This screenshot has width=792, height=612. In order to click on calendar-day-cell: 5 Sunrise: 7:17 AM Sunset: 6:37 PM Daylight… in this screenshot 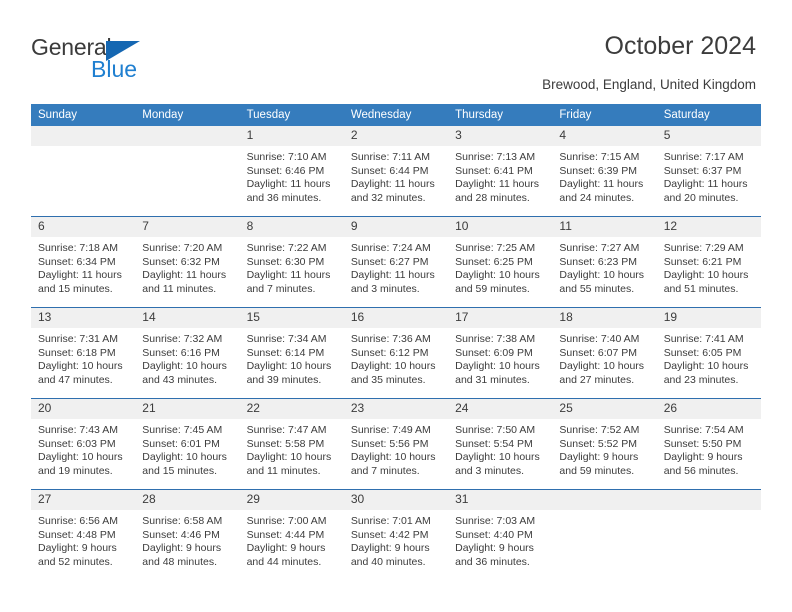, I will do `click(708, 171)`.